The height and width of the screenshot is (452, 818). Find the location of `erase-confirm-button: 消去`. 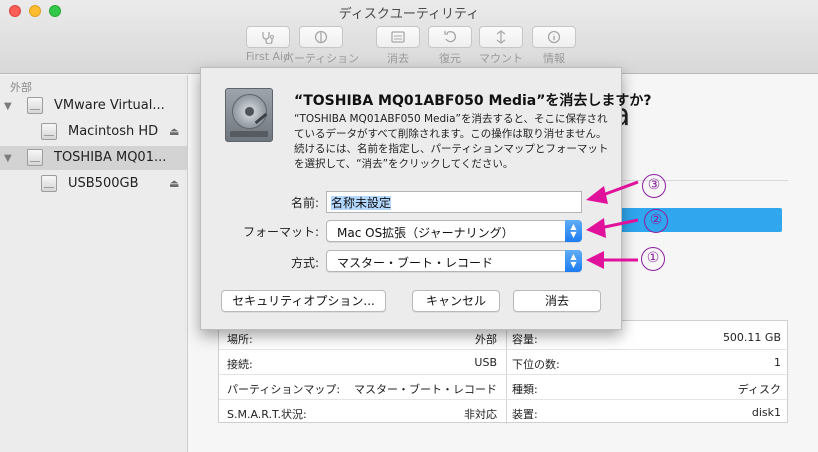

erase-confirm-button: 消去 is located at coordinates (557, 301).